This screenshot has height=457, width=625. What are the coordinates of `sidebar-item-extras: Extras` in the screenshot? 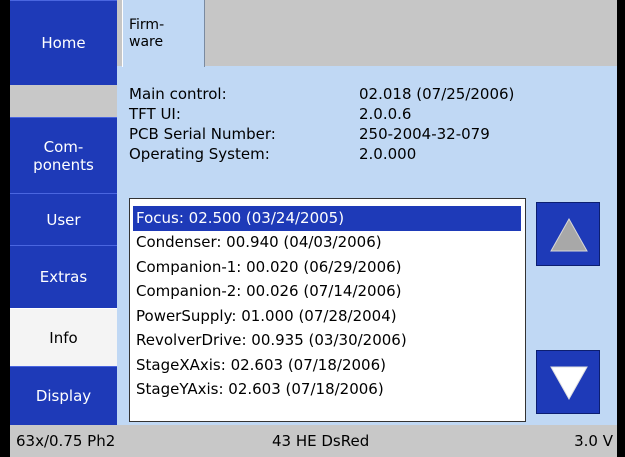 It's located at (63, 276).